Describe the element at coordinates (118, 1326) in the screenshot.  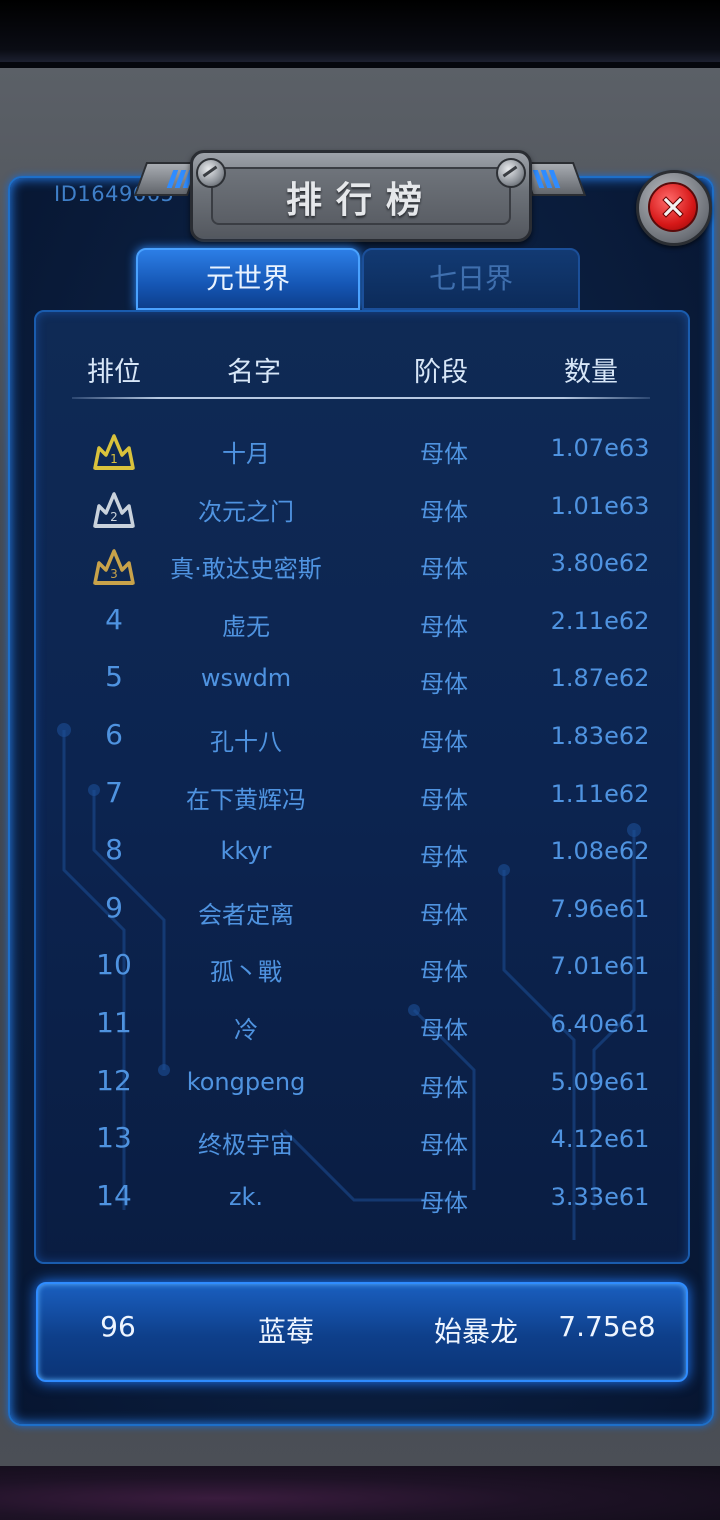
I see `my-rank: 96` at that location.